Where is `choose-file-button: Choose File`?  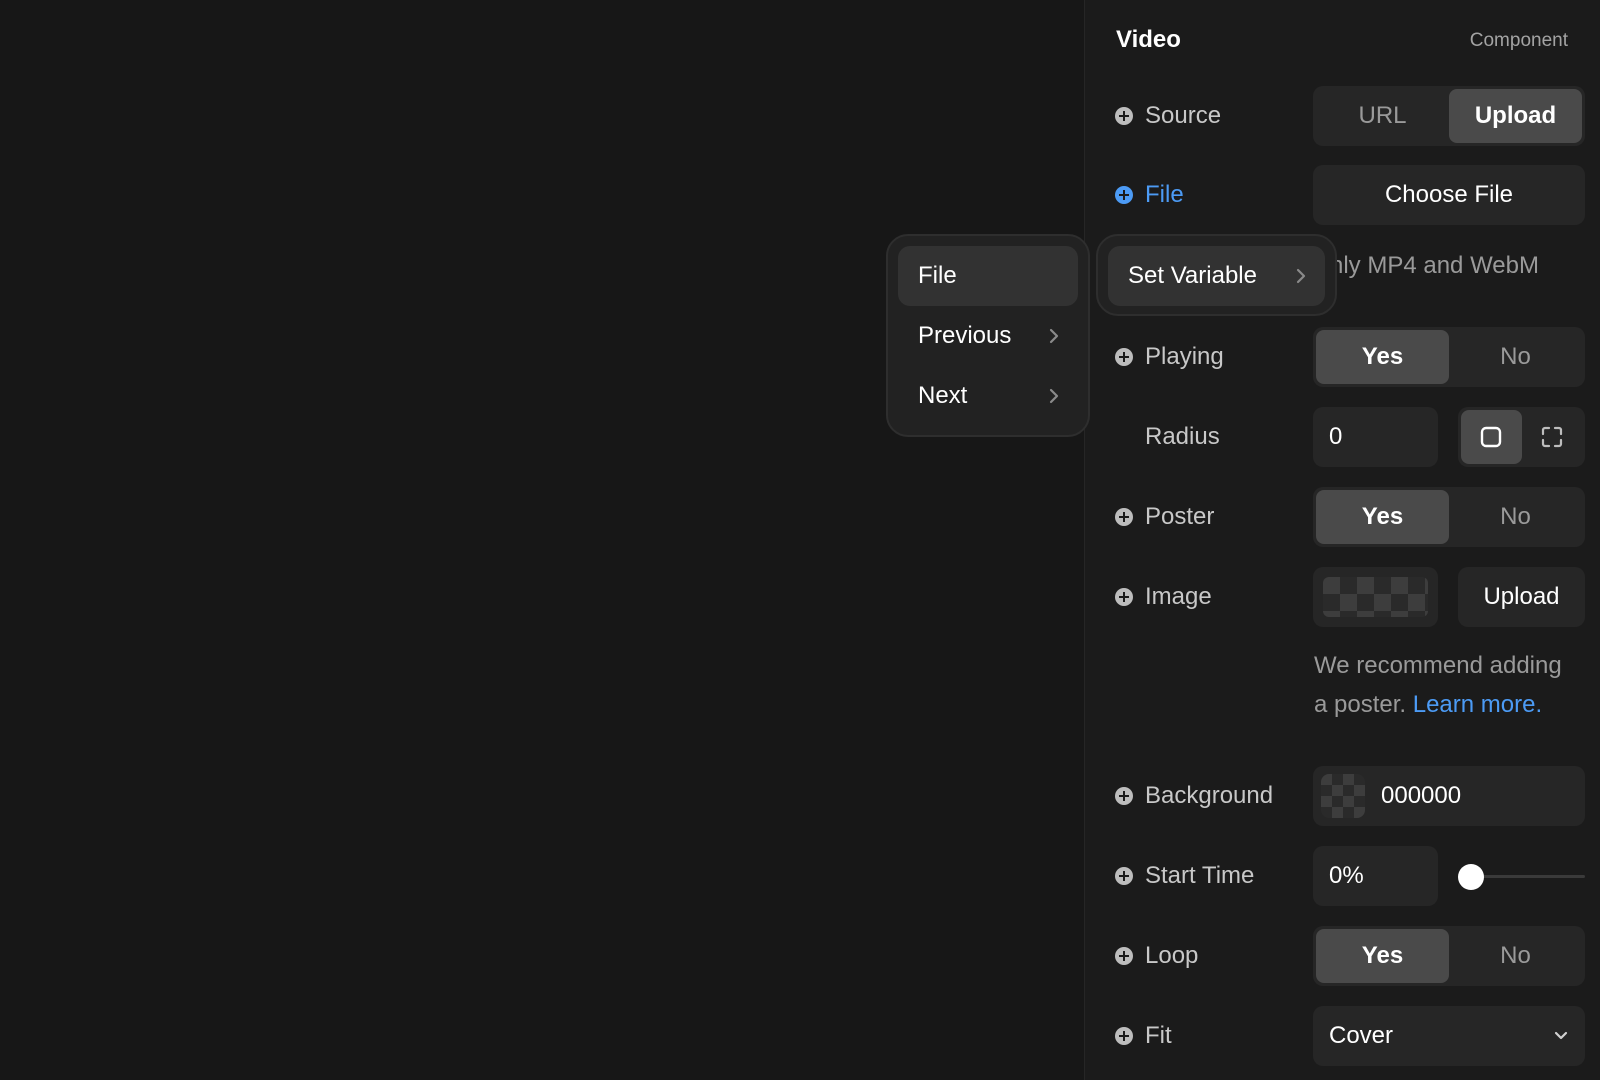
choose-file-button: Choose File is located at coordinates (1449, 195).